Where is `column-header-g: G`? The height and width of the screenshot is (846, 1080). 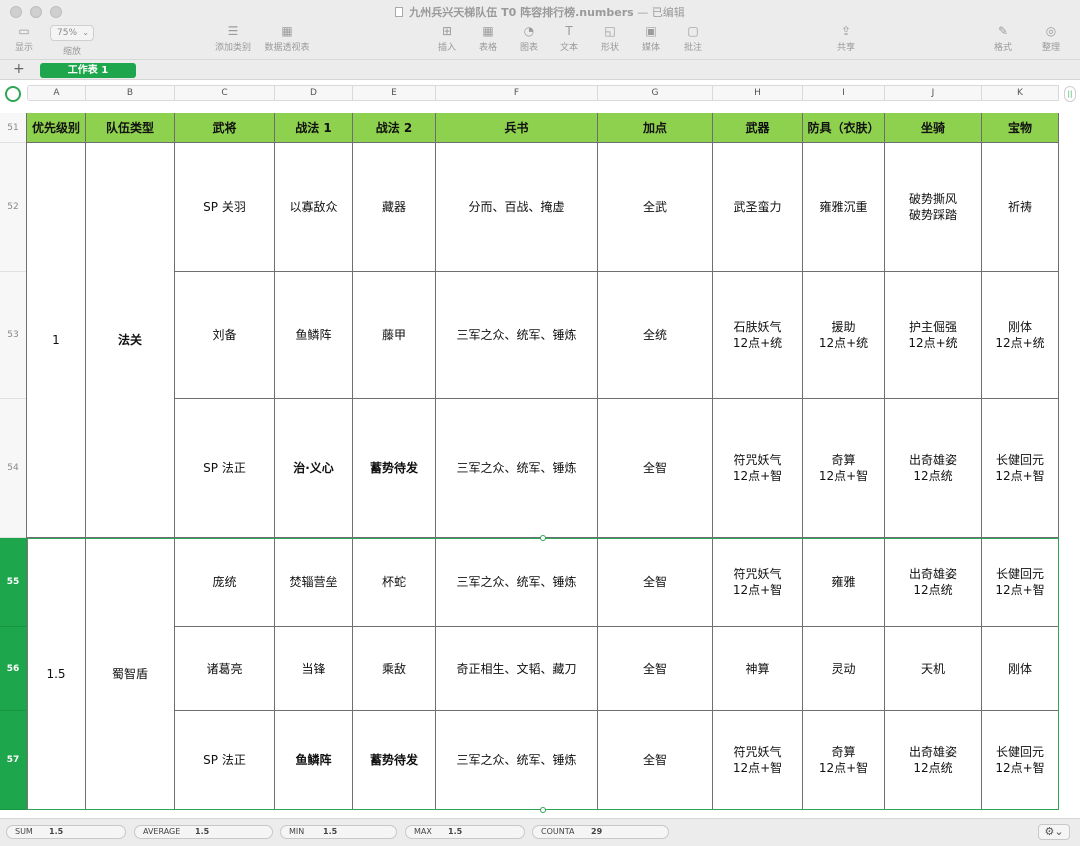 column-header-g: G is located at coordinates (655, 93).